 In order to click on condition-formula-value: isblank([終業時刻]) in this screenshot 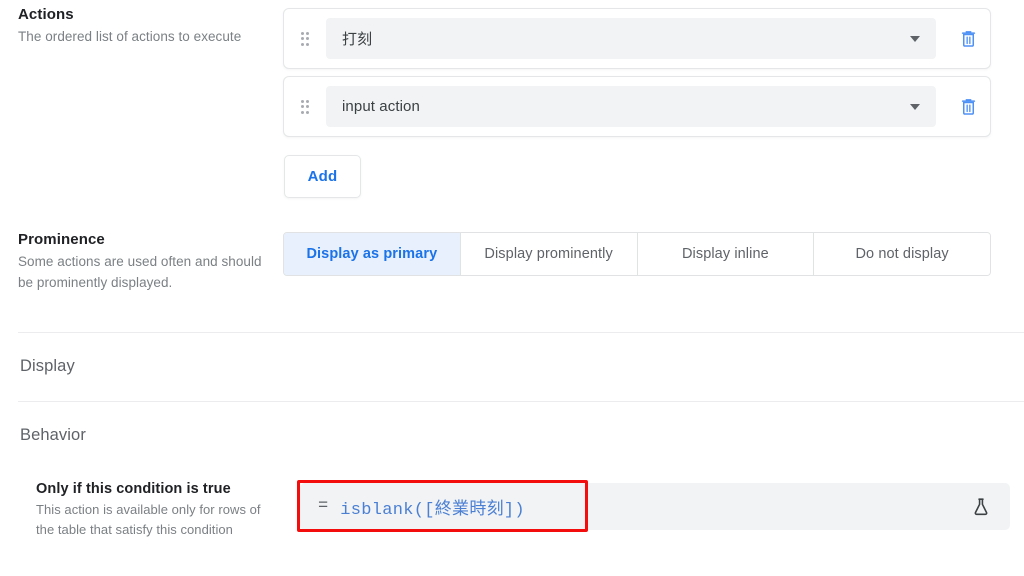, I will do `click(432, 510)`.